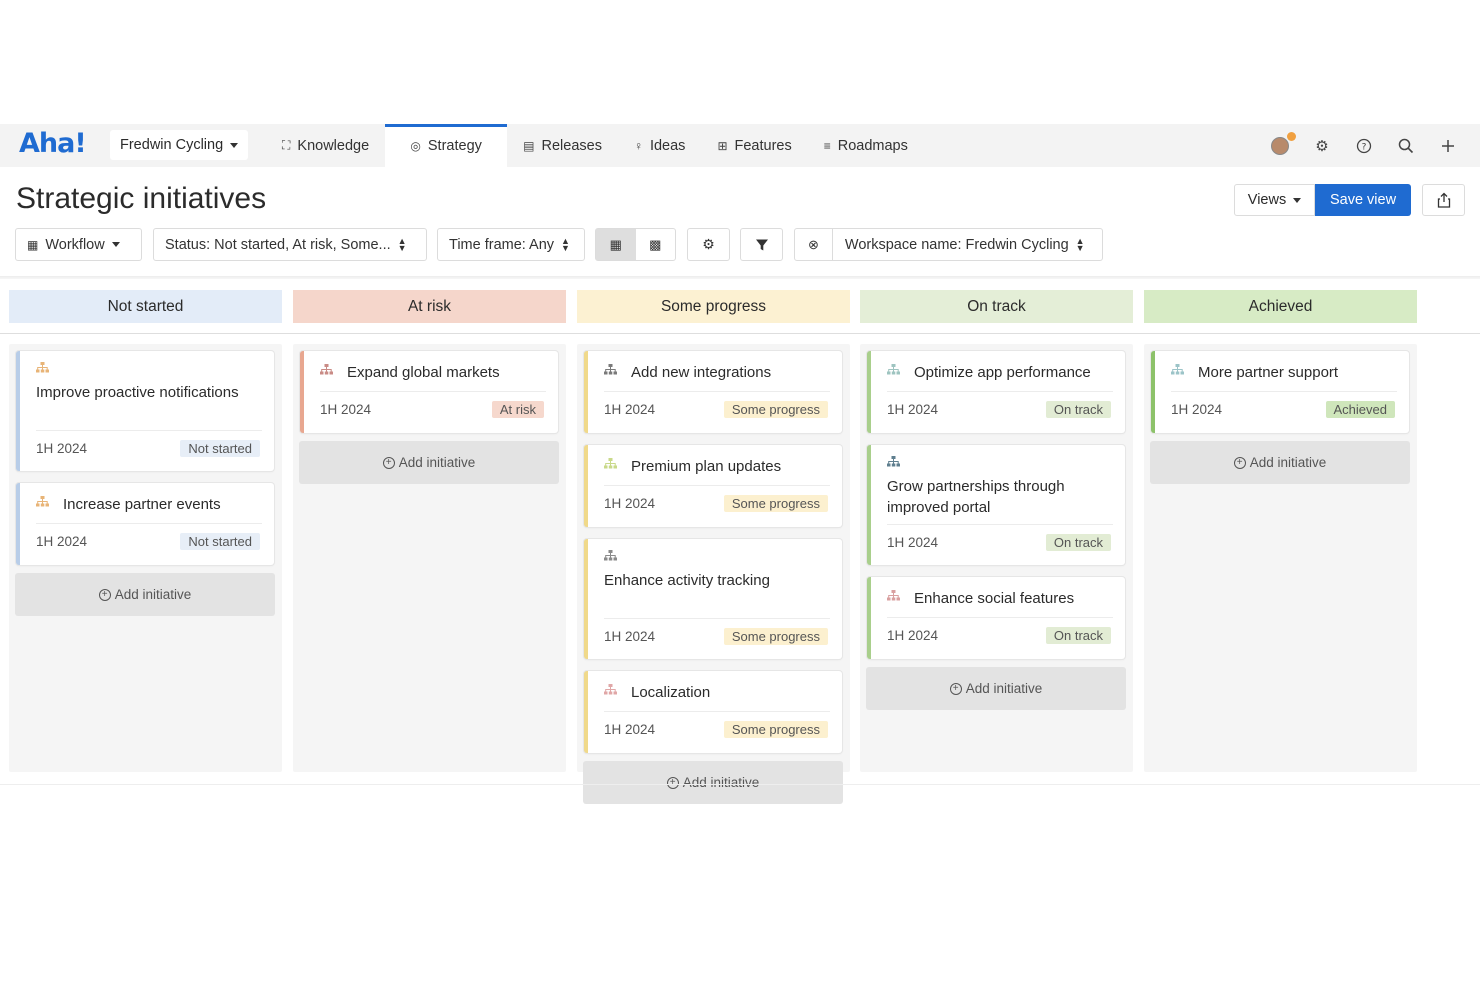 Image resolution: width=1480 pixels, height=987 pixels. What do you see at coordinates (701, 372) in the screenshot?
I see `initiative-title: Add new integrations` at bounding box center [701, 372].